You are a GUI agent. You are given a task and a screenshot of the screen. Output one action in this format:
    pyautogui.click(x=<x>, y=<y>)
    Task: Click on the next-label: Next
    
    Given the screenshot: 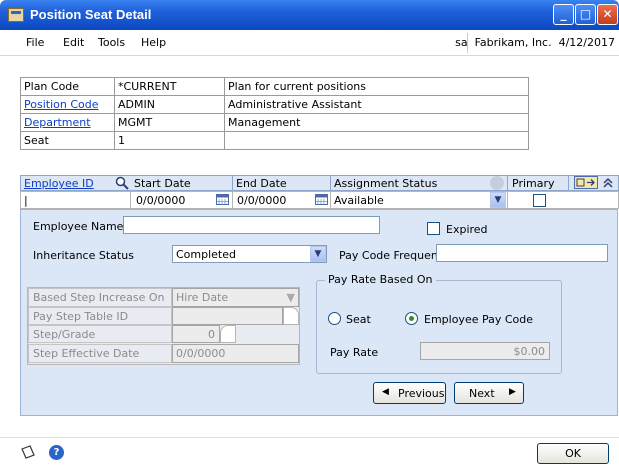 What is the action you would take?
    pyautogui.click(x=482, y=393)
    